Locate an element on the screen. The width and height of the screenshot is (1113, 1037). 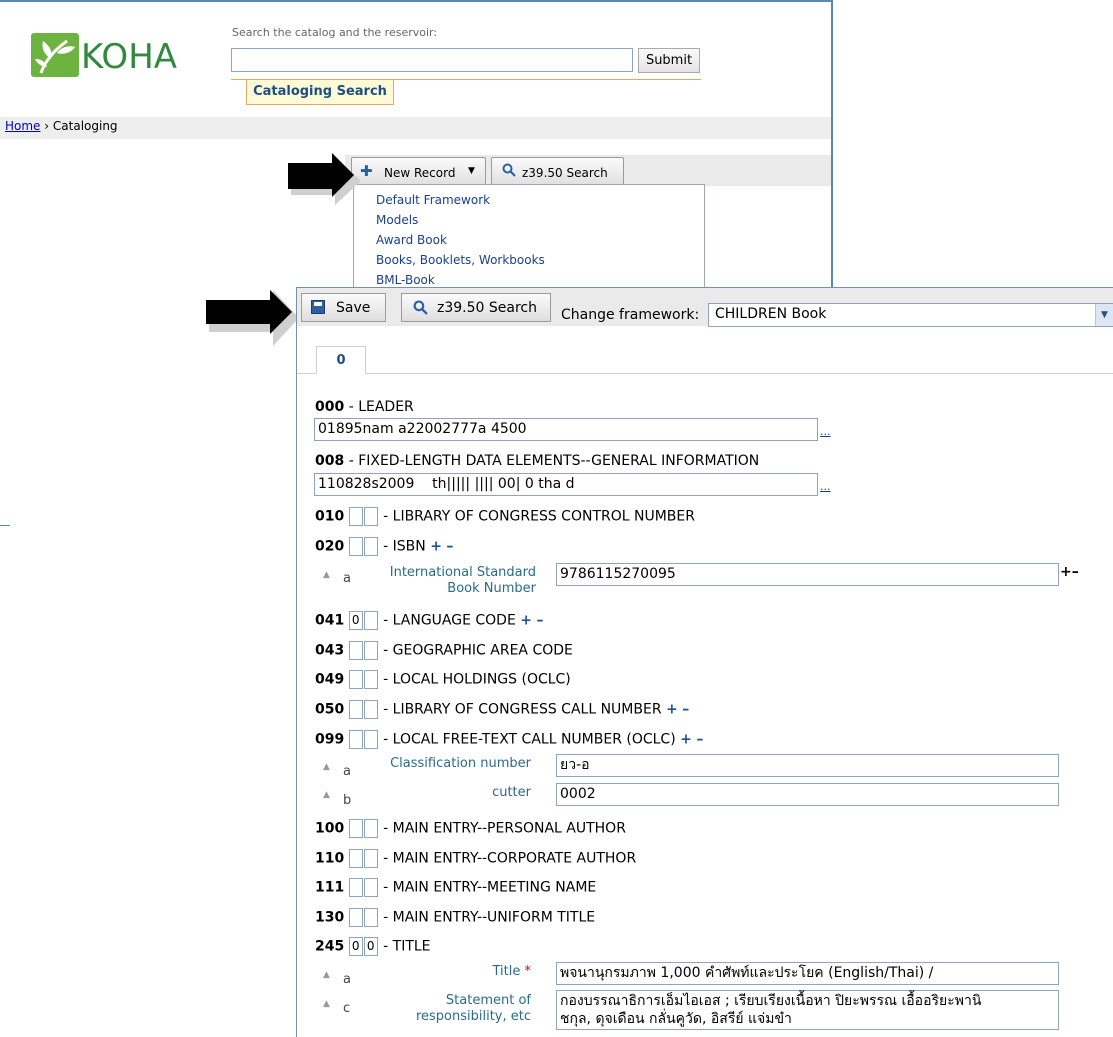
field-100: 100 - MAIN ENTRY--PERSONAL AUTHOR is located at coordinates (470, 828).